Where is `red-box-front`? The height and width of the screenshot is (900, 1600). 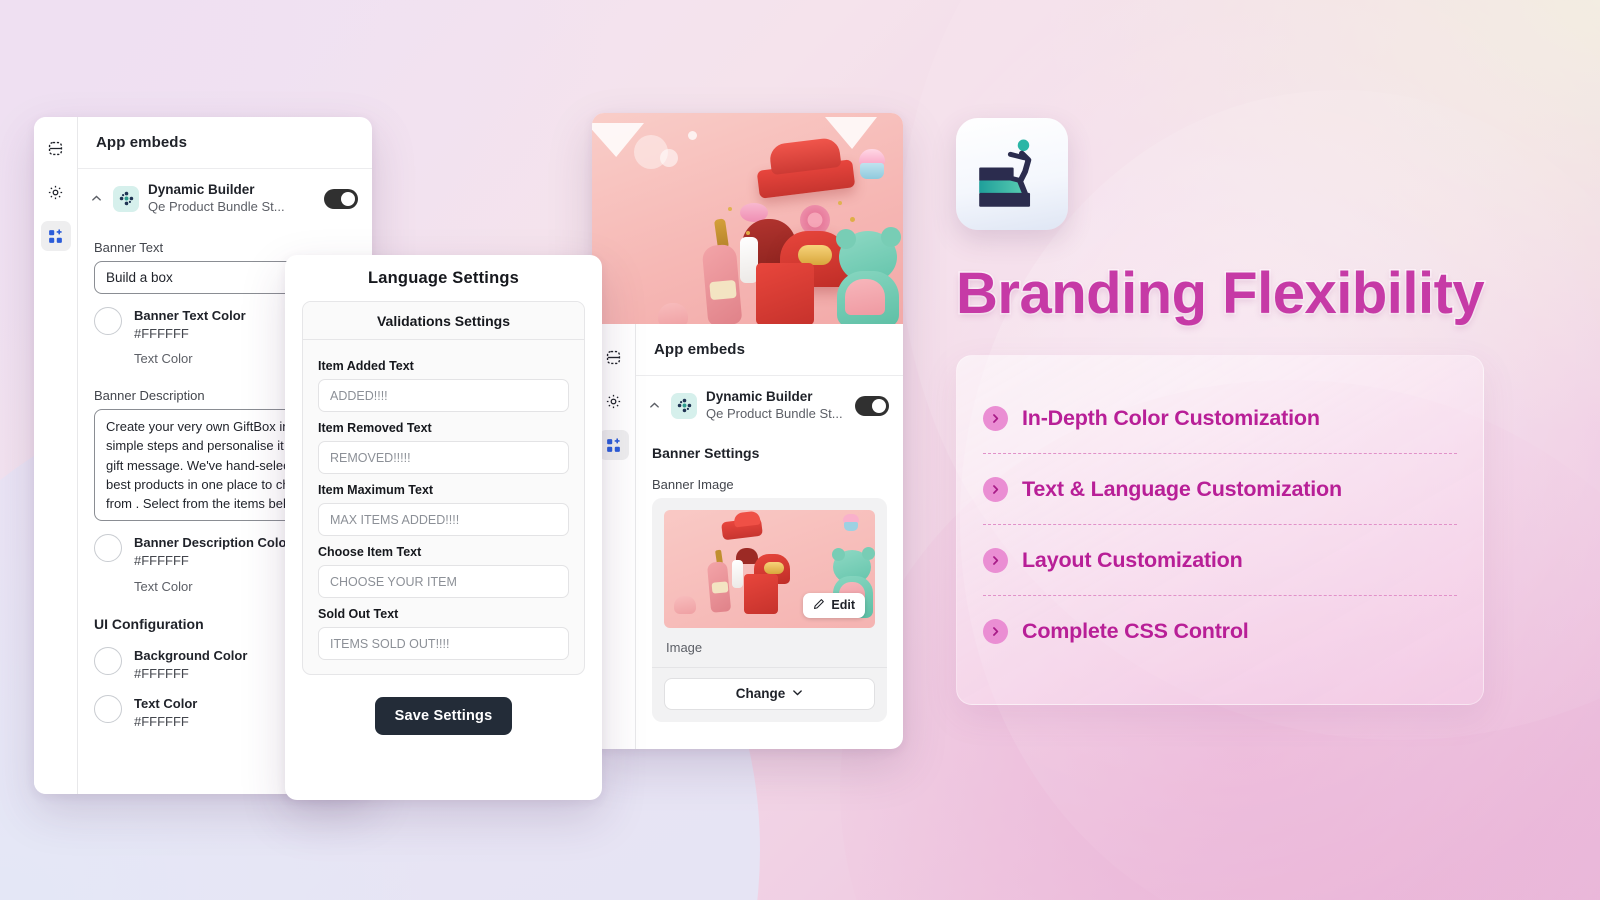
red-box-front is located at coordinates (785, 293).